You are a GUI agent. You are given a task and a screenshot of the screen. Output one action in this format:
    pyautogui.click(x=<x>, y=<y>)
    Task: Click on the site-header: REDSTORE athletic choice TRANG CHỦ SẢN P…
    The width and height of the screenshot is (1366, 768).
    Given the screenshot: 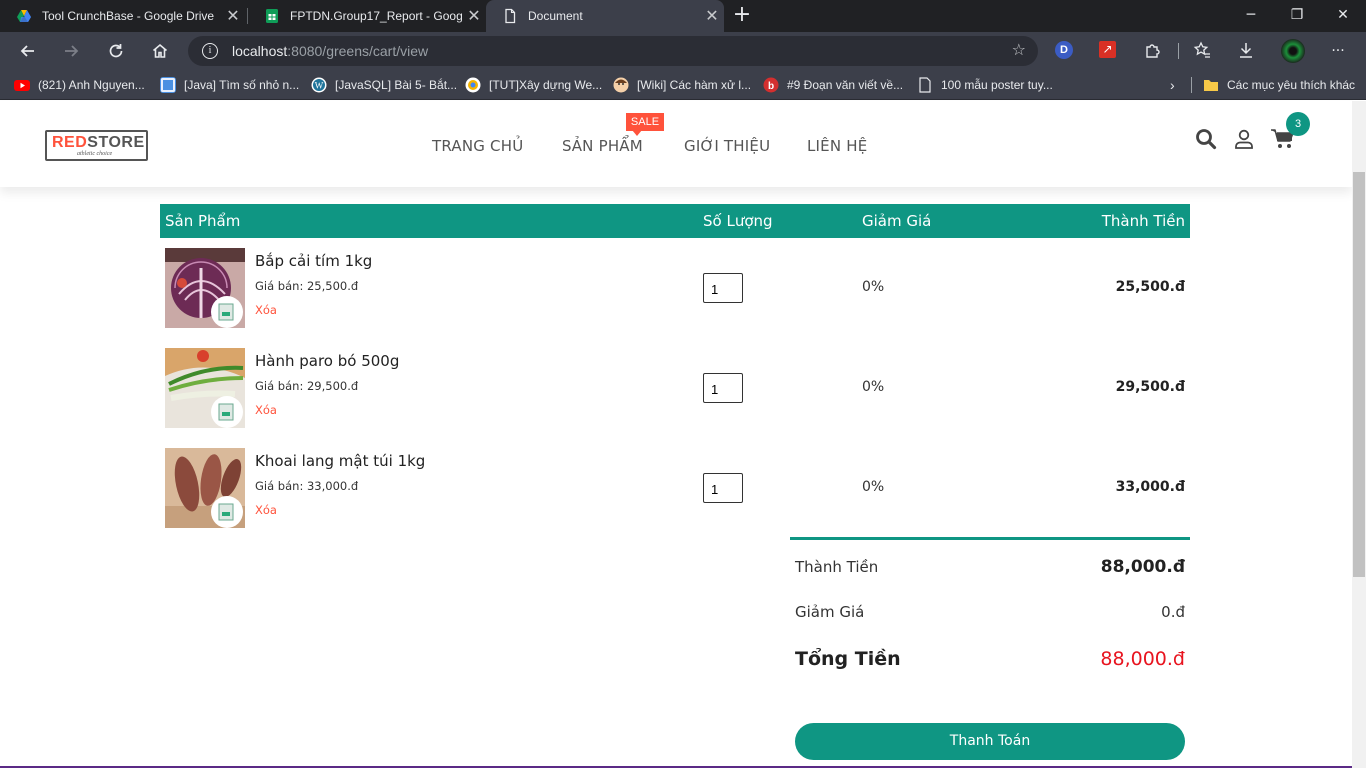 What is the action you would take?
    pyautogui.click(x=676, y=144)
    